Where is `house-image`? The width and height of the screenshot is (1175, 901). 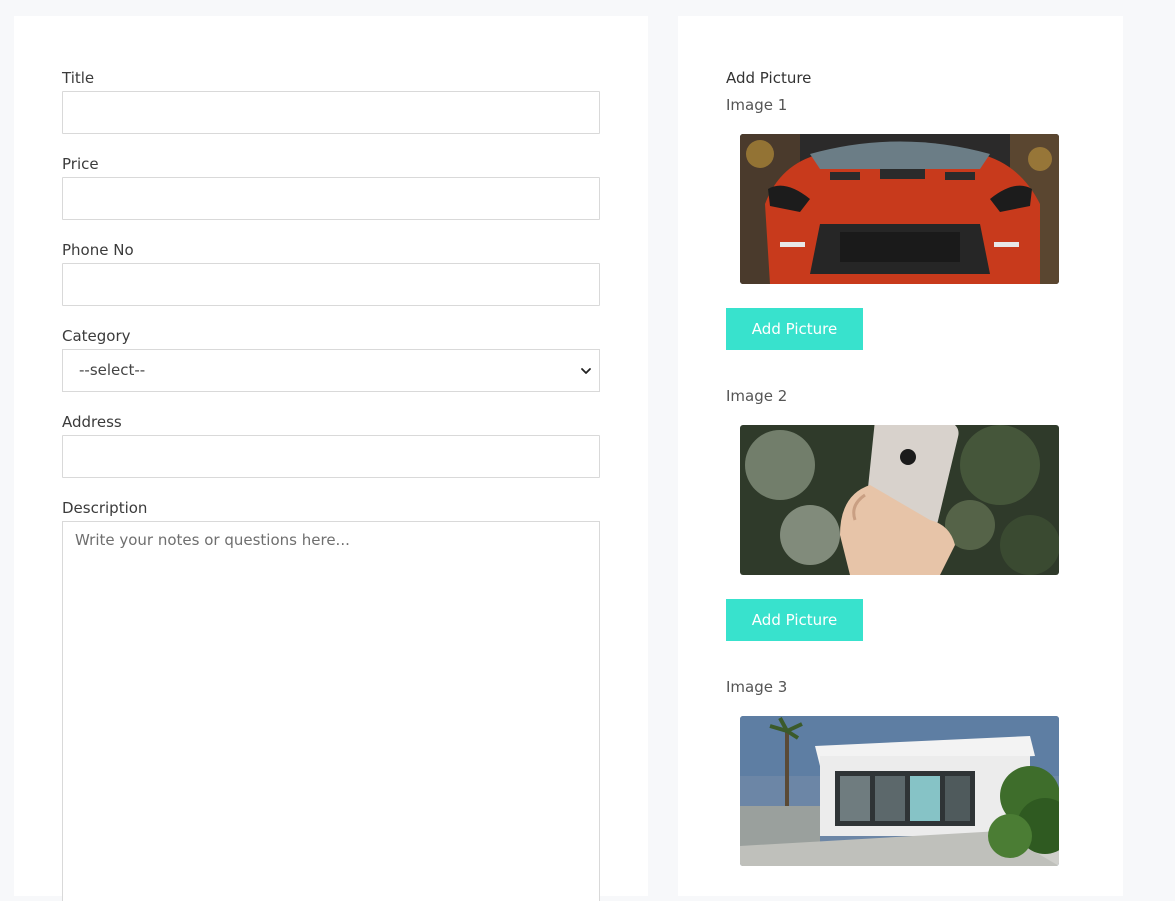 house-image is located at coordinates (899, 791).